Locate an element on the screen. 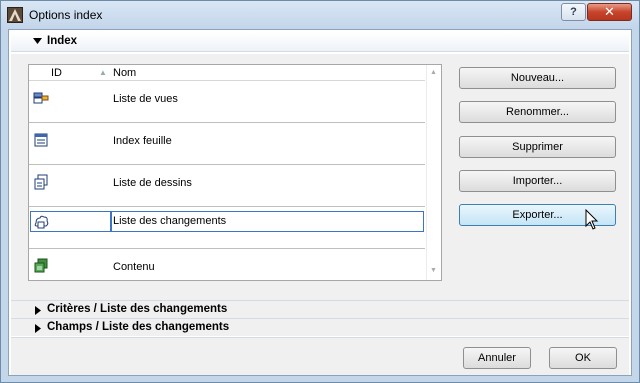 The width and height of the screenshot is (640, 383). drawing-list-icon is located at coordinates (41, 182).